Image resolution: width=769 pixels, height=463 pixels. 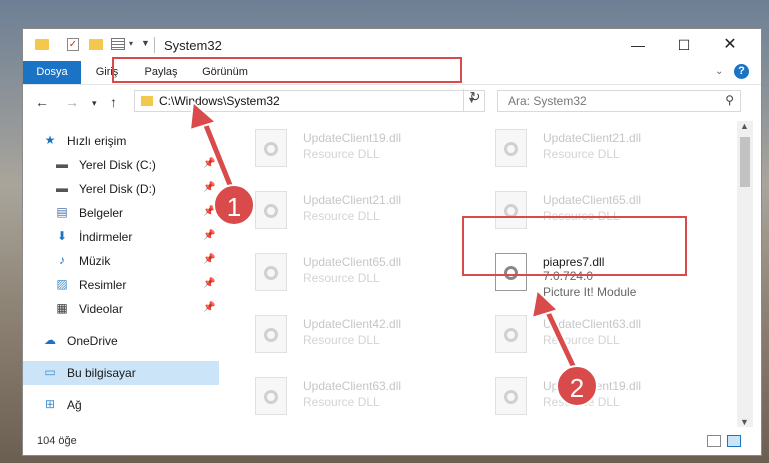 I want to click on arrow-1-head, so click(x=203, y=115).